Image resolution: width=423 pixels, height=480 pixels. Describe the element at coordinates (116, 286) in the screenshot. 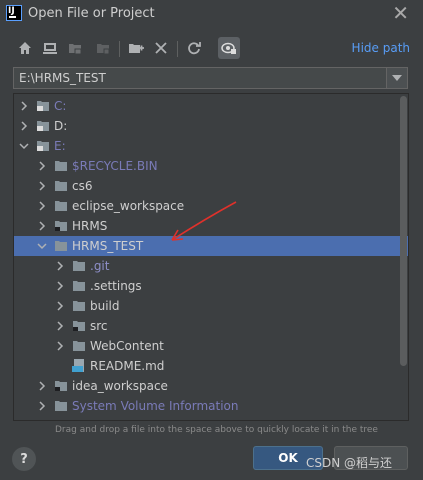

I see `tree-item-label: .settings` at that location.